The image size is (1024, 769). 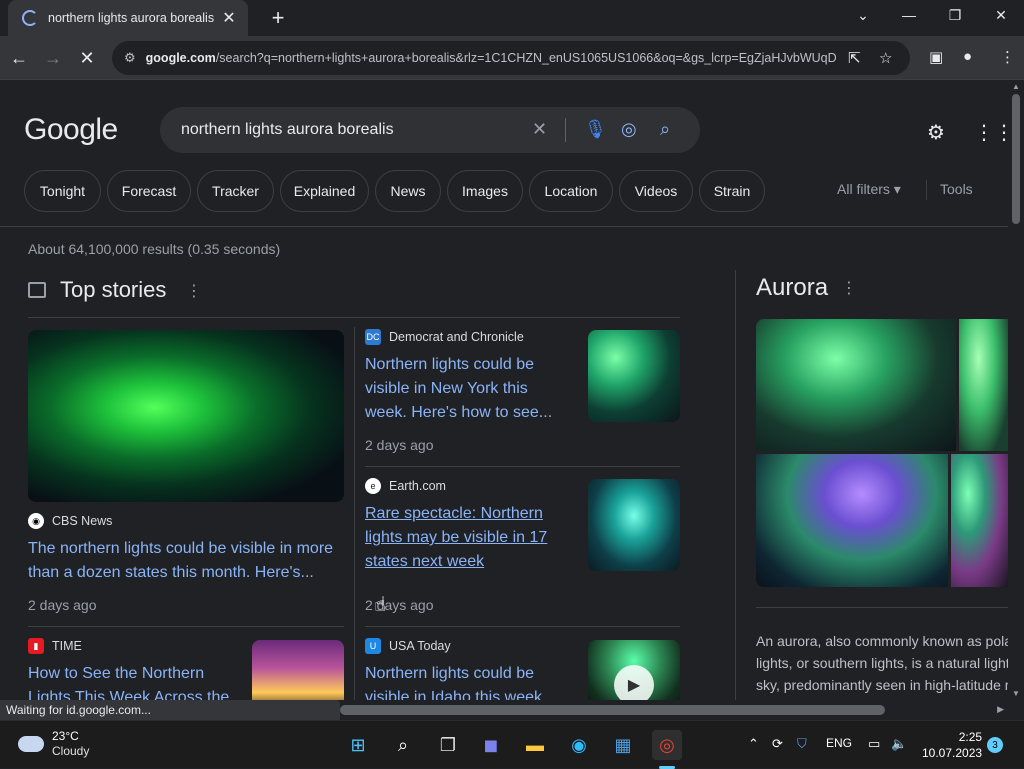 I want to click on microsoft-store-icon: ▦, so click(x=623, y=745).